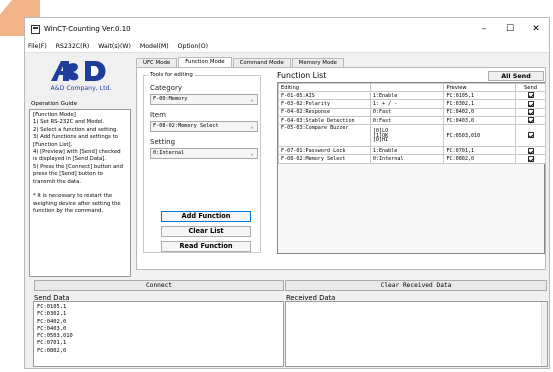  Describe the element at coordinates (530, 87) in the screenshot. I see `column-header-send: Send` at that location.